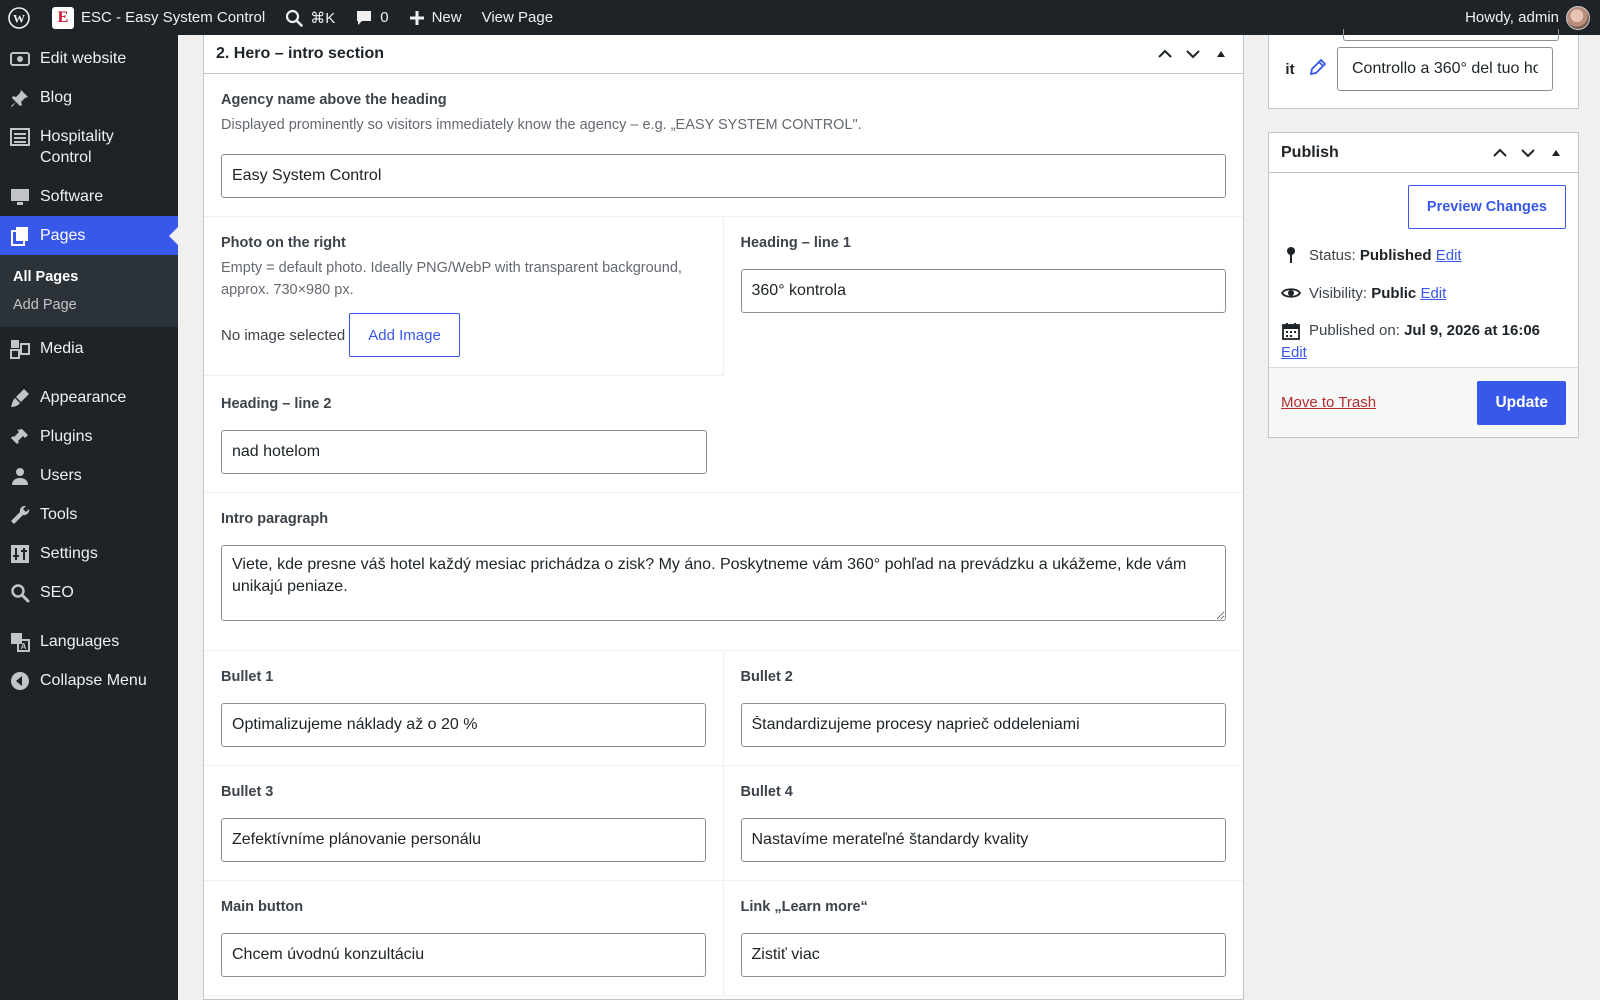 The height and width of the screenshot is (1000, 1600). What do you see at coordinates (1423, 331) in the screenshot?
I see `post-date: Published on: Jul 9, 2026 at 16:06` at bounding box center [1423, 331].